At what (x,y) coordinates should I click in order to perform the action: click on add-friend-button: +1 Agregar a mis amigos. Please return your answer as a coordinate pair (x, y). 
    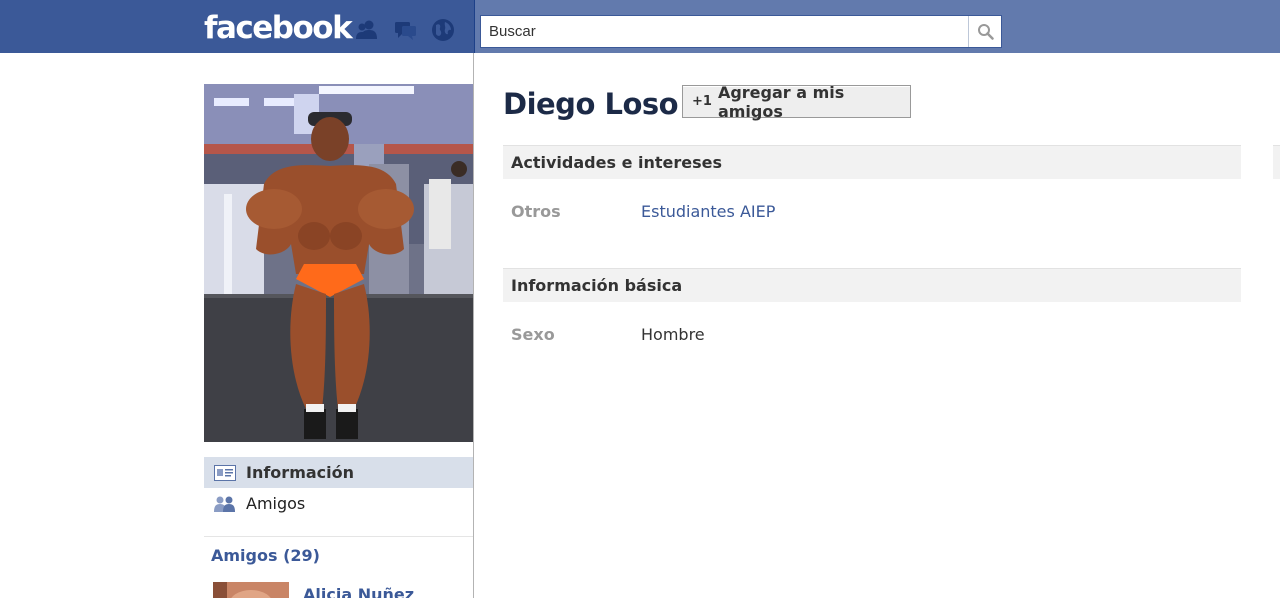
    Looking at the image, I should click on (796, 101).